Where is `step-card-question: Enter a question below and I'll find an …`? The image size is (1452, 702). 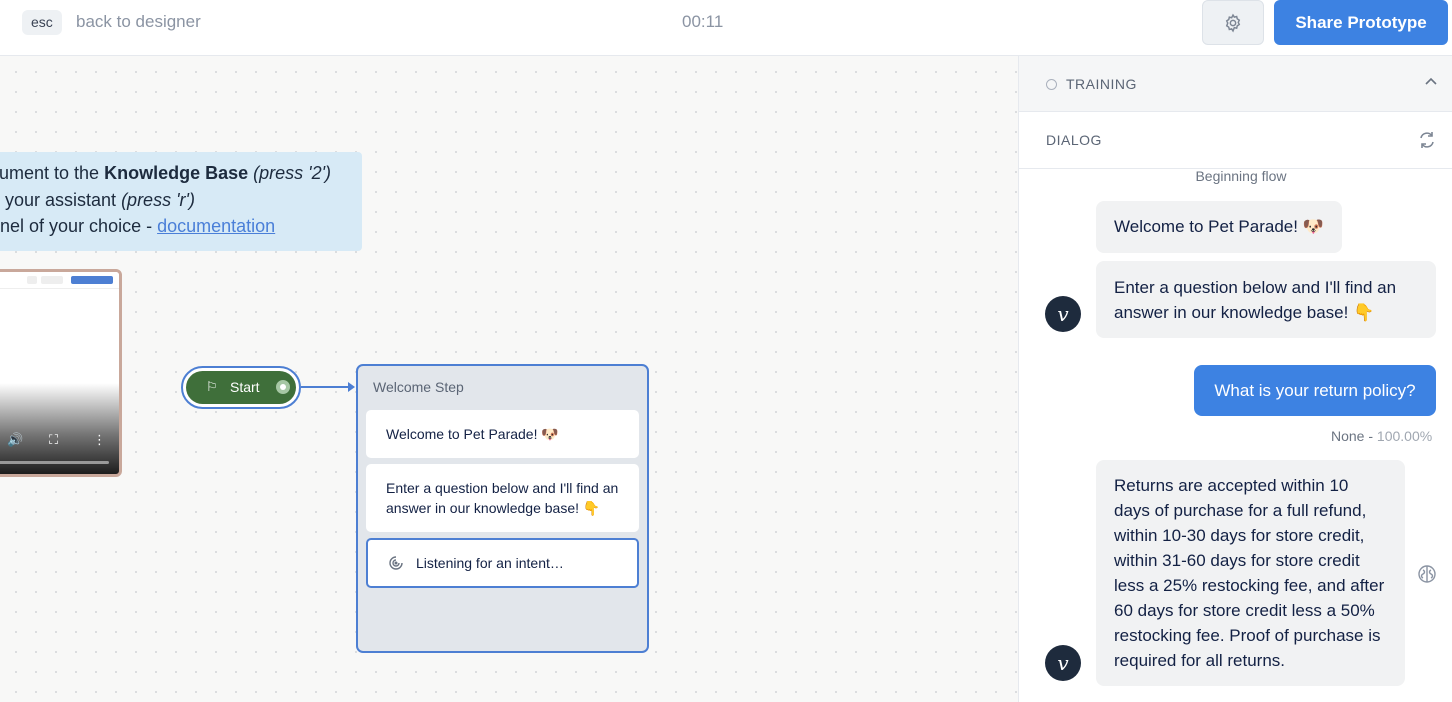
step-card-question: Enter a question below and I'll find an … is located at coordinates (502, 498).